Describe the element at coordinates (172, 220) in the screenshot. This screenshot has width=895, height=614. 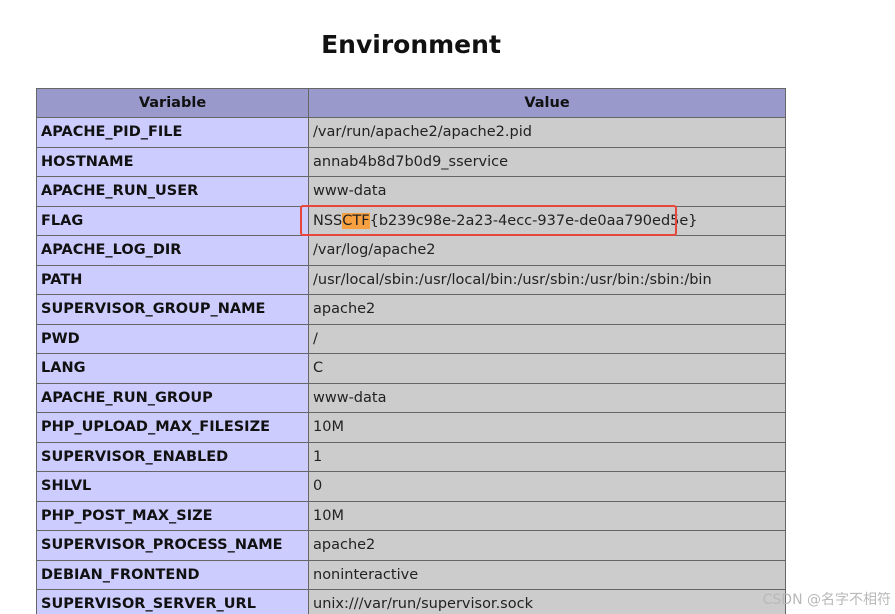
I see `variable-name: FLAG` at that location.